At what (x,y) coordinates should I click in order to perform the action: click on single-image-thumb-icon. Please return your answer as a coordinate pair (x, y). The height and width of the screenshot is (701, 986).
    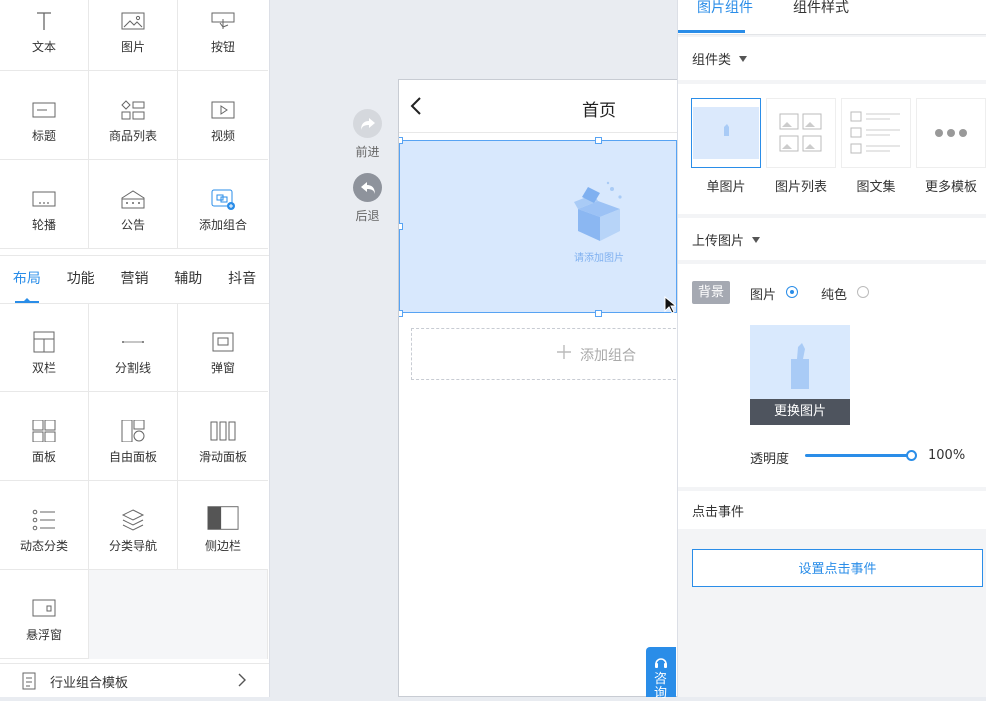
    Looking at the image, I should click on (726, 133).